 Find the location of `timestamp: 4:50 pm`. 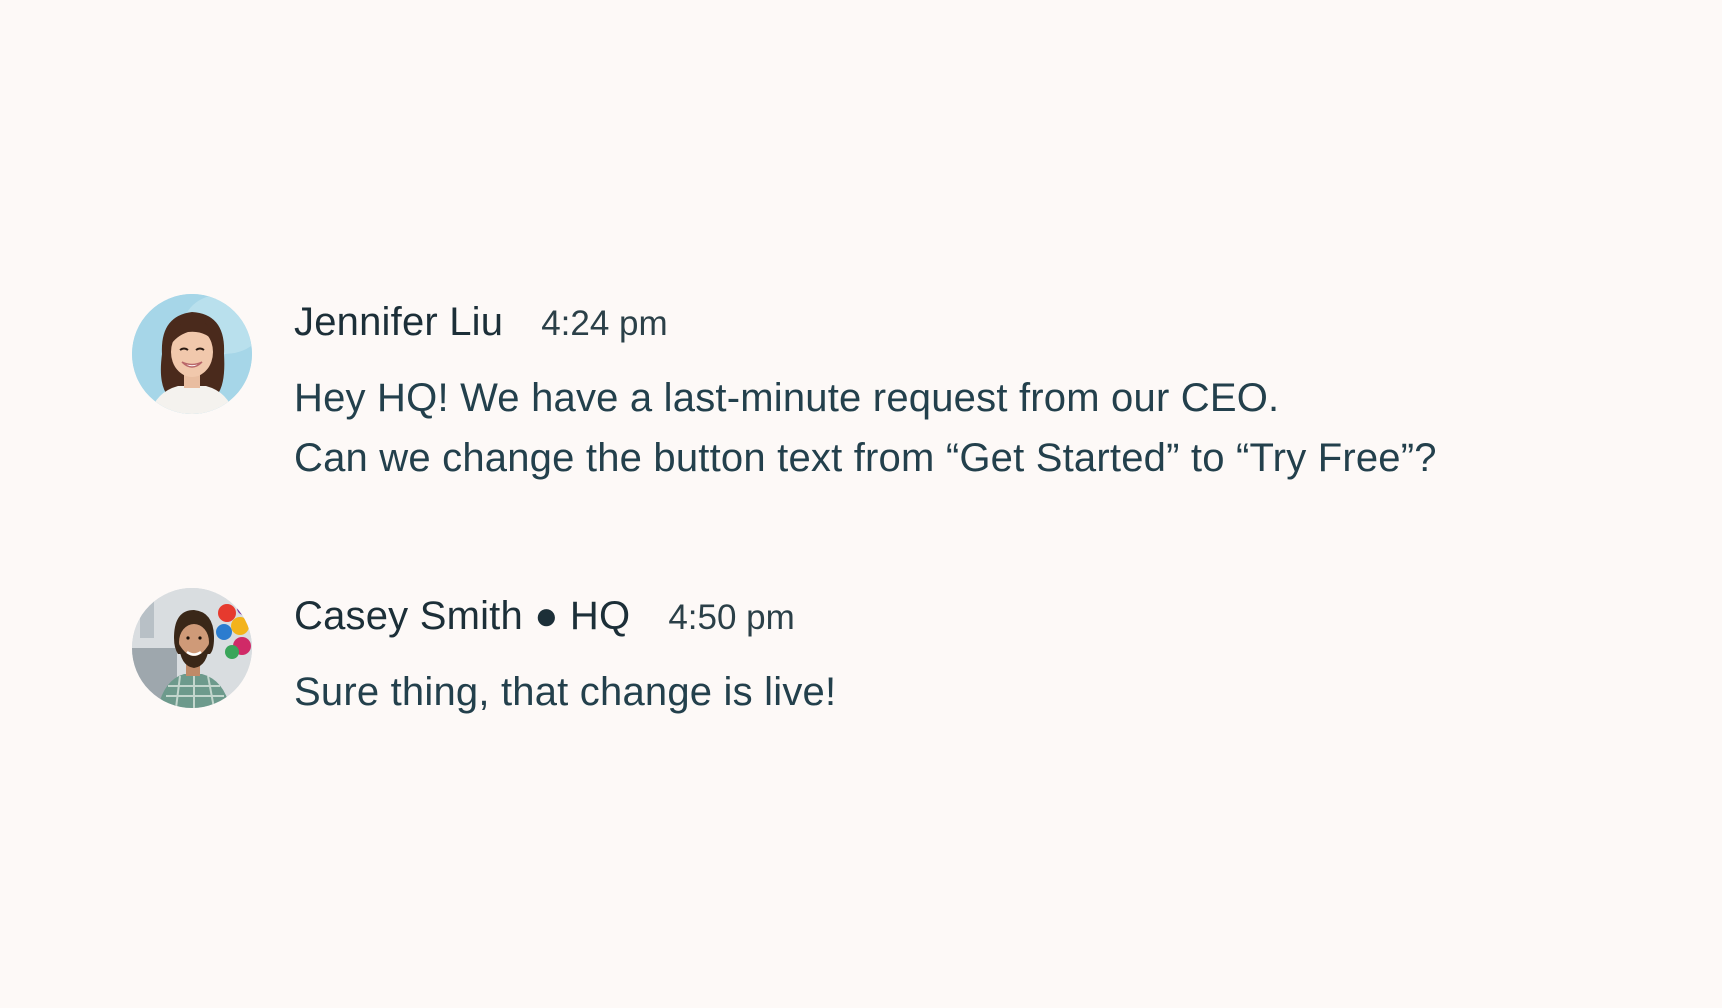

timestamp: 4:50 pm is located at coordinates (731, 617).